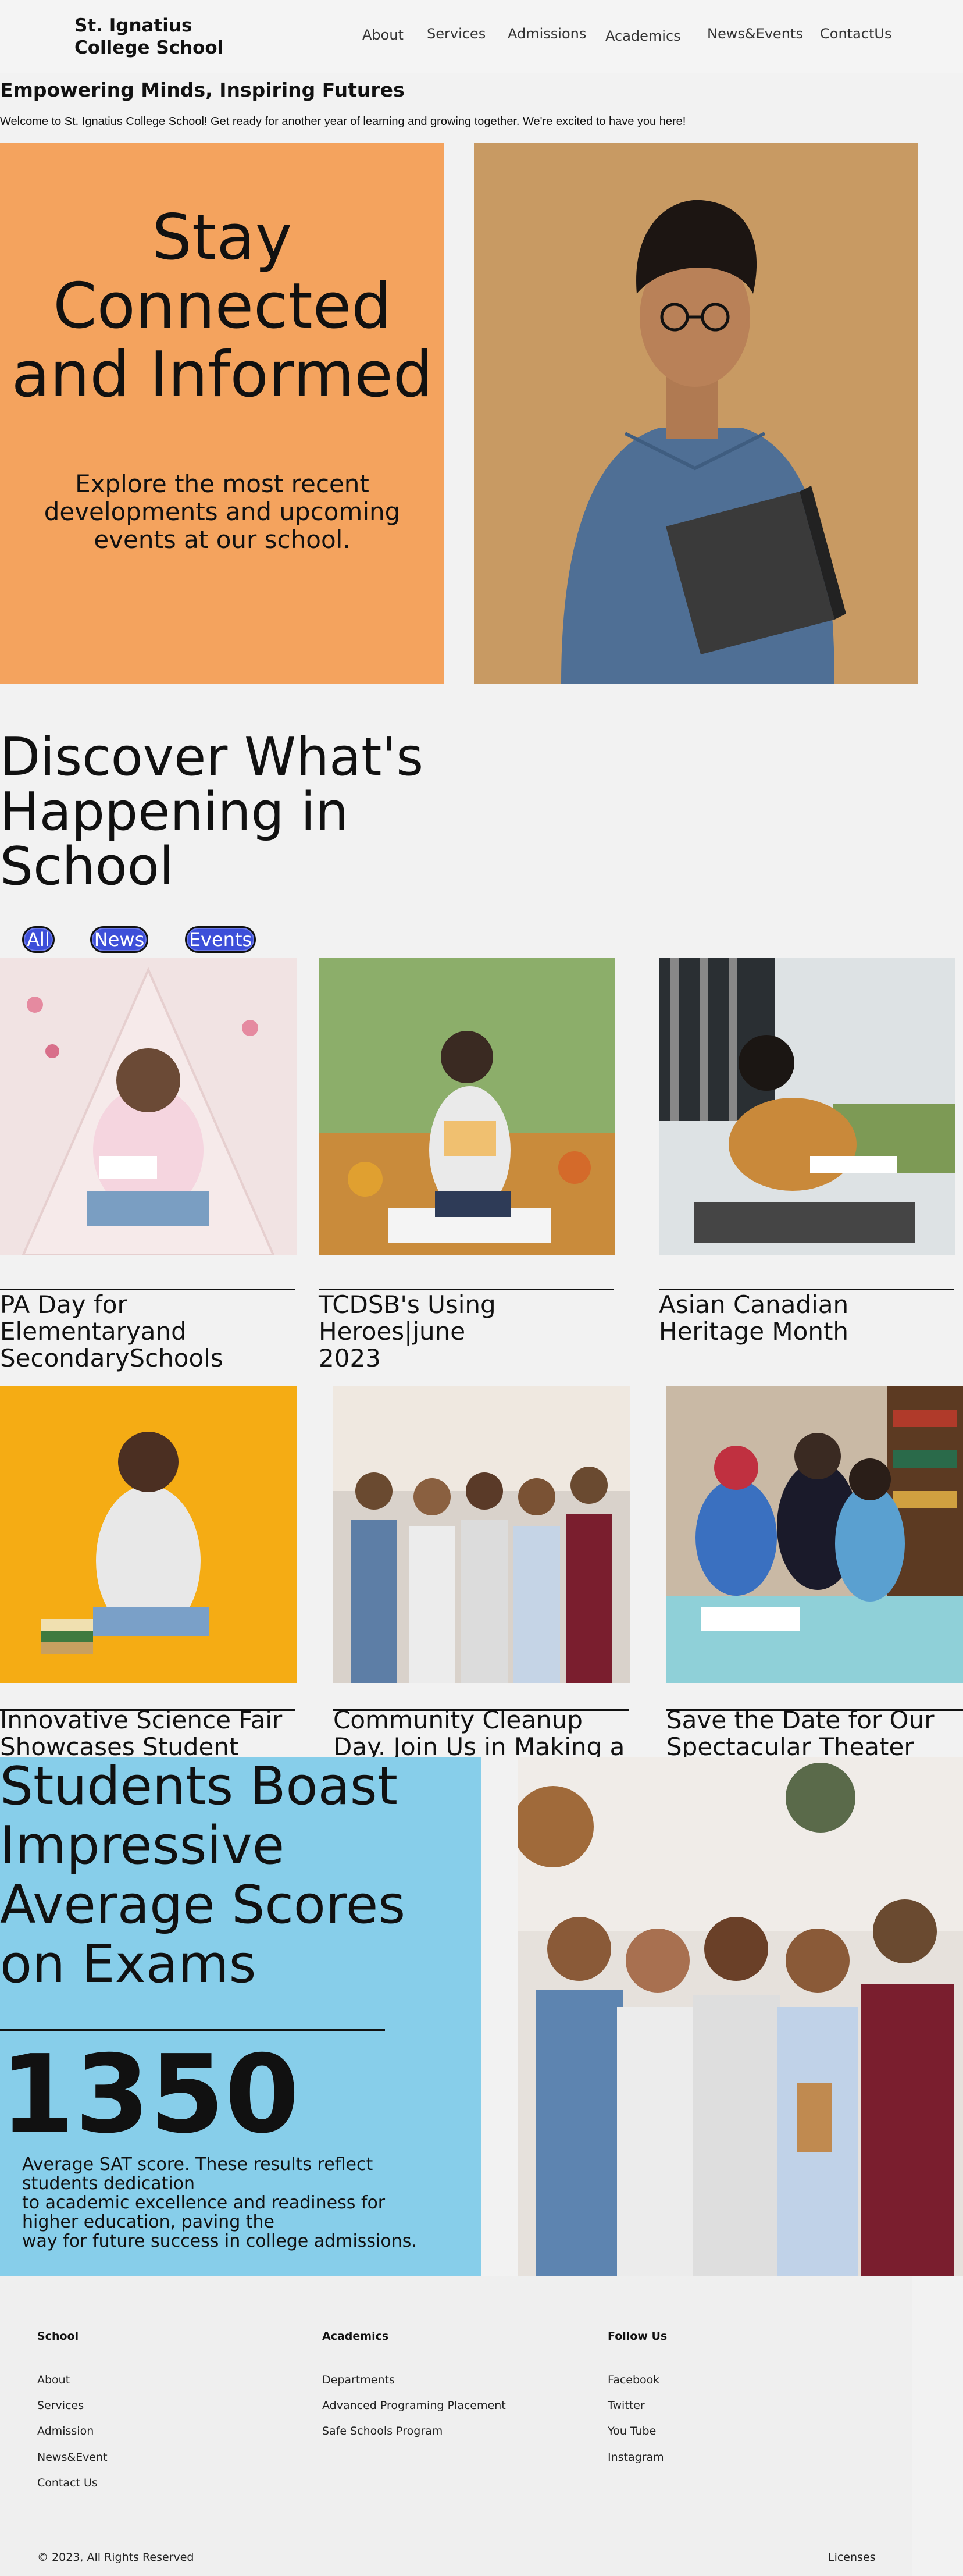  What do you see at coordinates (60, 2405) in the screenshot?
I see `footer-link-services: Services` at bounding box center [60, 2405].